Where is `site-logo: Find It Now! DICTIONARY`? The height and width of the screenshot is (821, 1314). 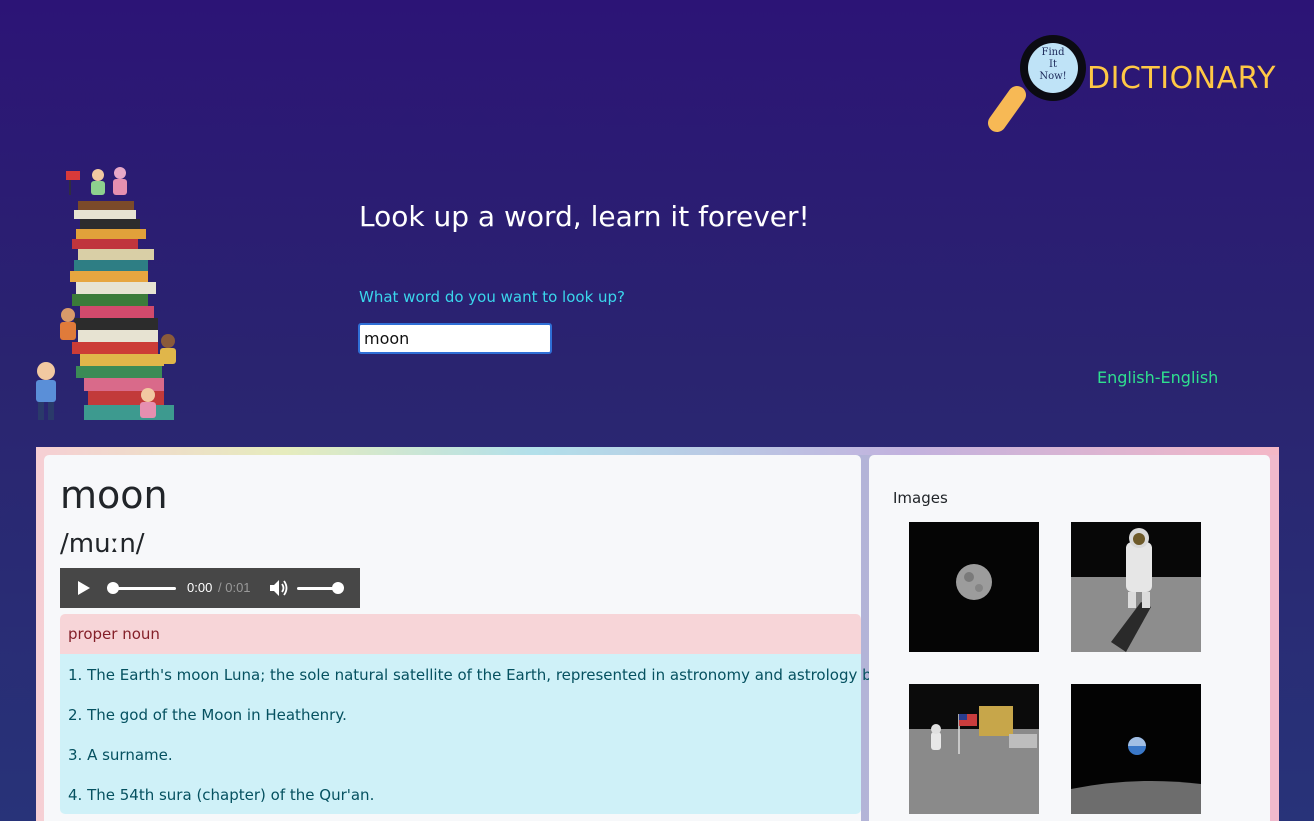
site-logo: Find It Now! DICTIONARY is located at coordinates (1135, 85).